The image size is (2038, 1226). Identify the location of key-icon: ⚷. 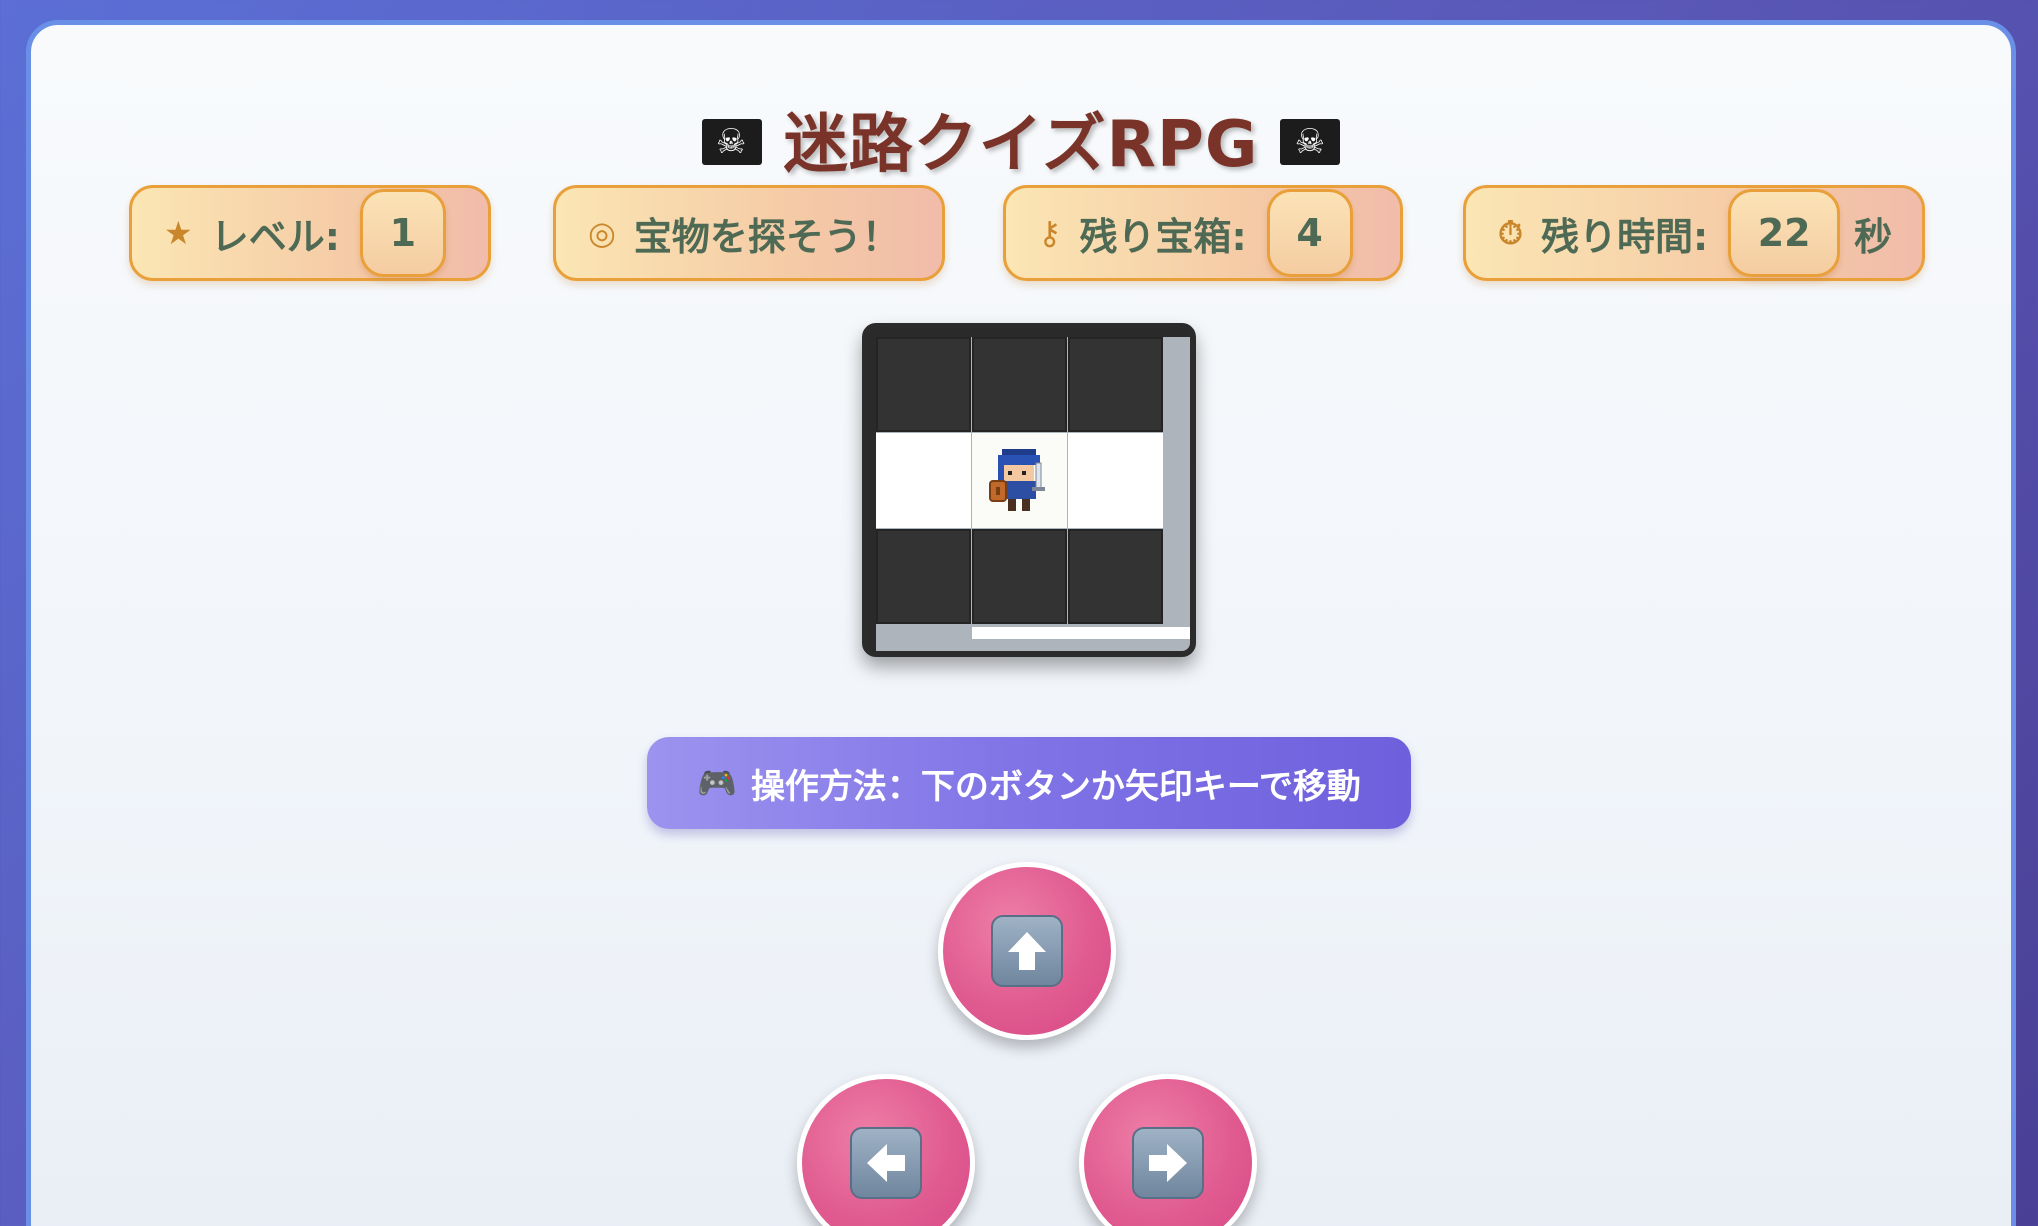
(1050, 233).